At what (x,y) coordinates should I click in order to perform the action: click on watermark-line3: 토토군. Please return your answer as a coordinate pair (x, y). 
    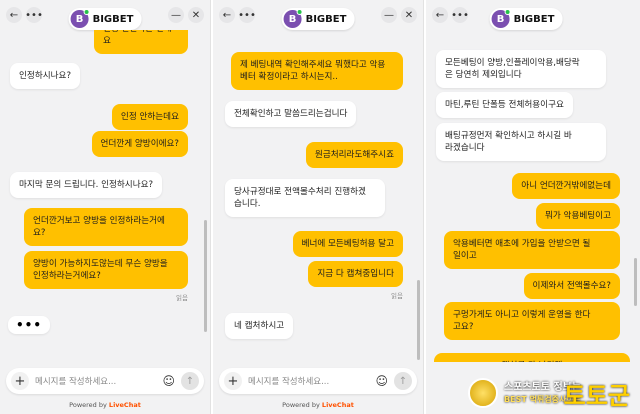
    Looking at the image, I should click on (596, 396).